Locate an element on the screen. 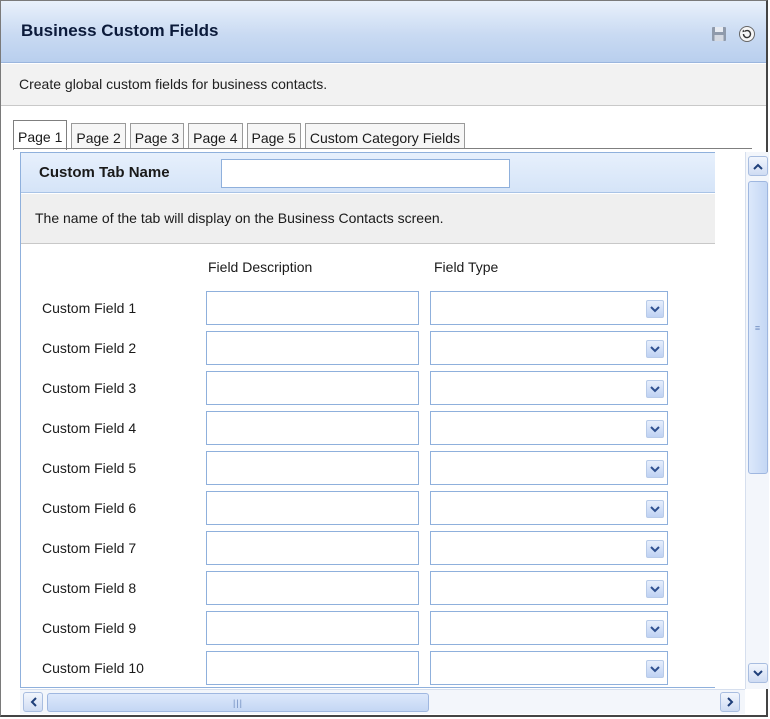  custom-field-row-8: Custom Field 8 is located at coordinates (366, 588).